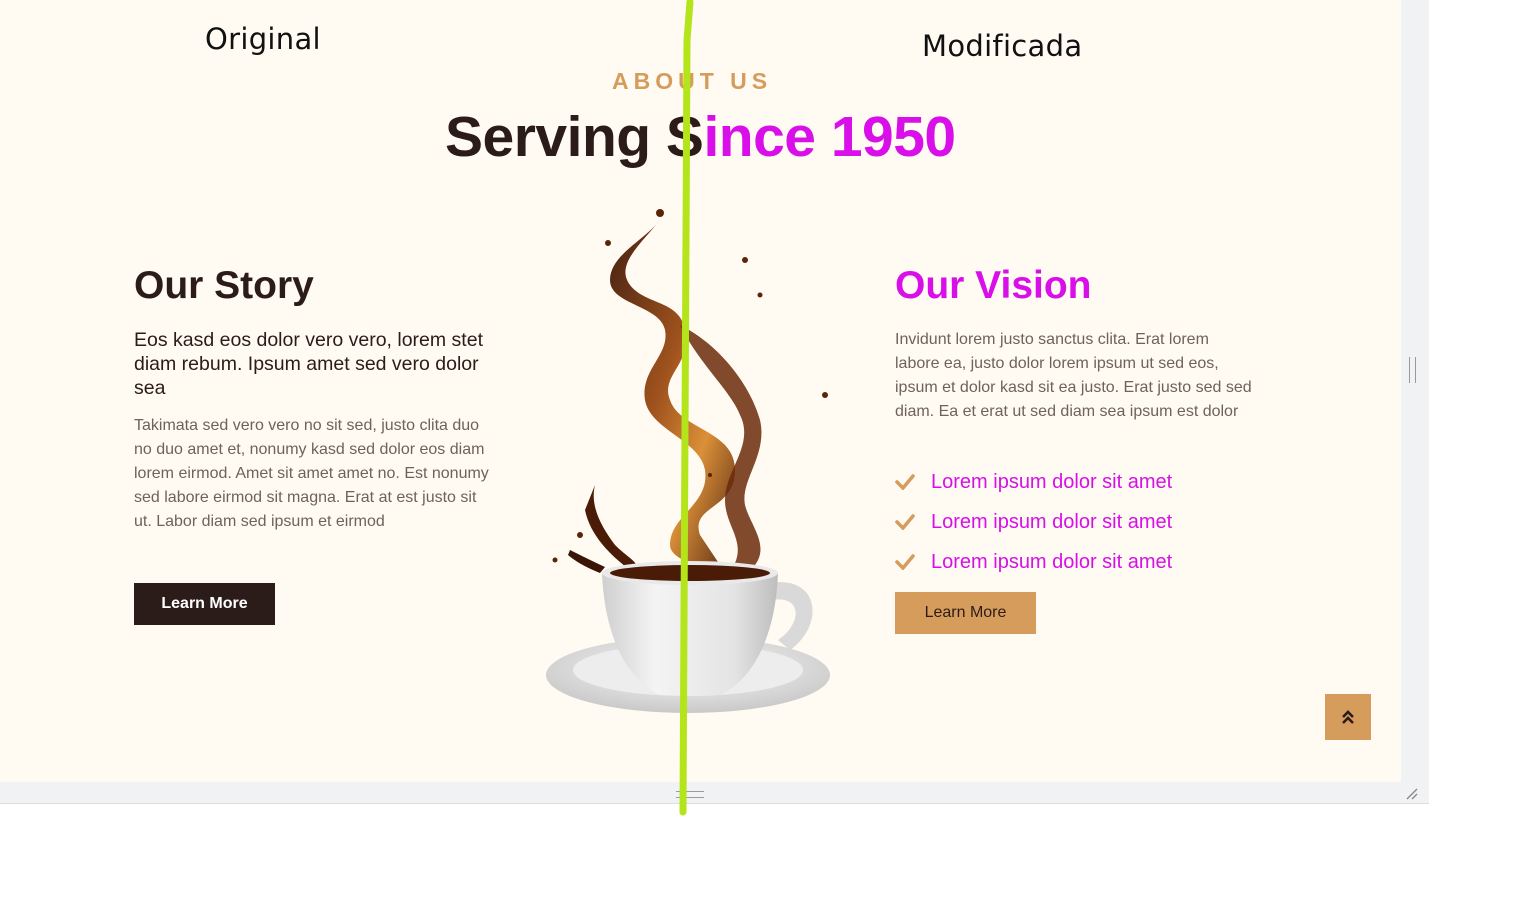 The height and width of the screenshot is (909, 1534). Describe the element at coordinates (993, 285) in the screenshot. I see `our-vision-title: Our Vision` at that location.